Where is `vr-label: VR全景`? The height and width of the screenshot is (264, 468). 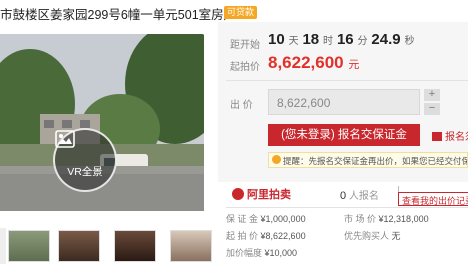
vr-label: VR全景 is located at coordinates (85, 172).